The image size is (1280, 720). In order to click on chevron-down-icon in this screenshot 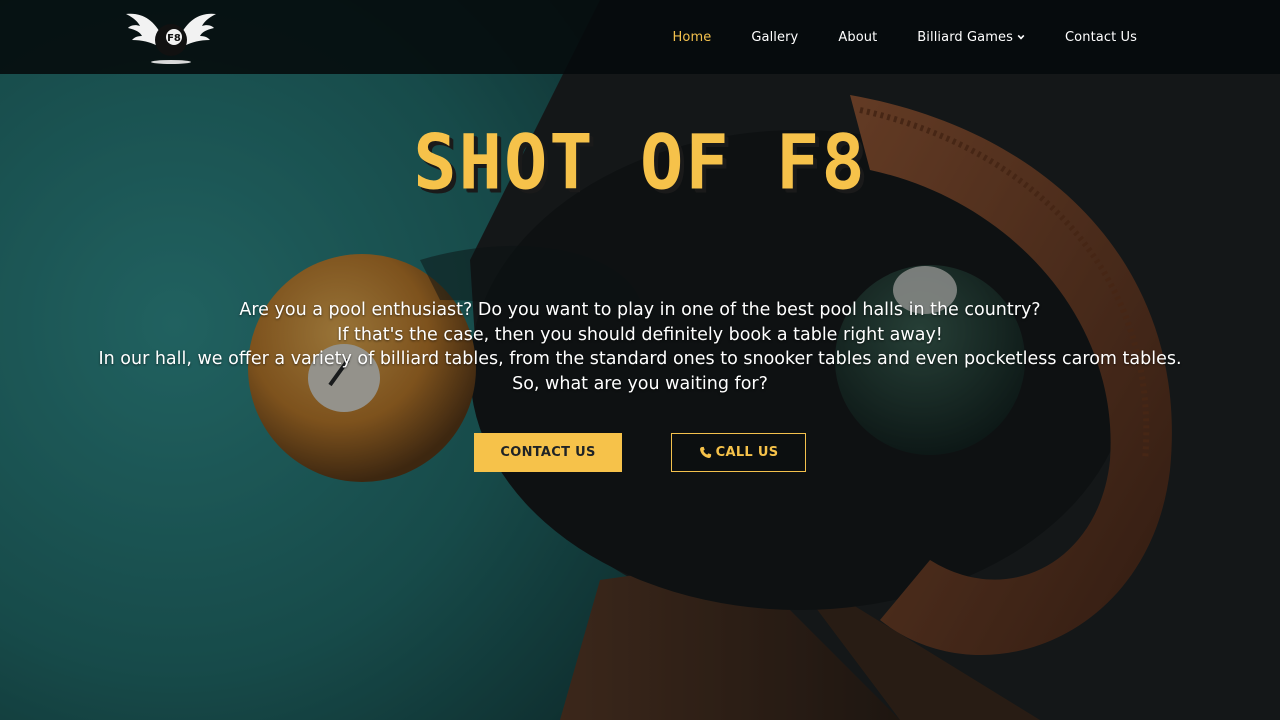, I will do `click(1021, 37)`.